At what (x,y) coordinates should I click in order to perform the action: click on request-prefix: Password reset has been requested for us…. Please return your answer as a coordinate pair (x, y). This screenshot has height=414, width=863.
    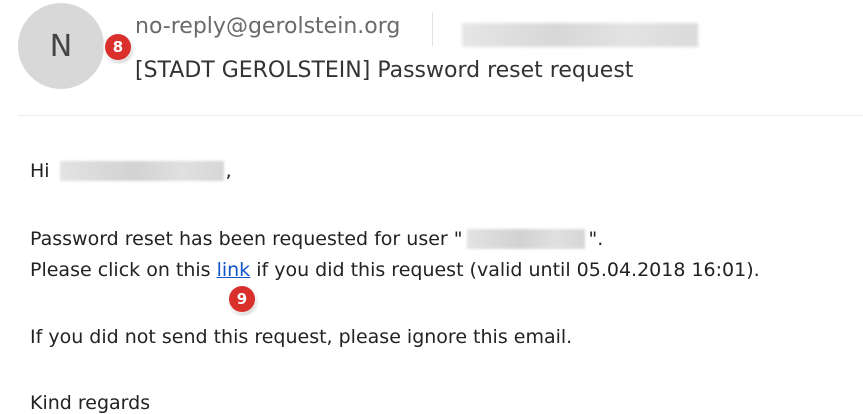
    Looking at the image, I should click on (246, 239).